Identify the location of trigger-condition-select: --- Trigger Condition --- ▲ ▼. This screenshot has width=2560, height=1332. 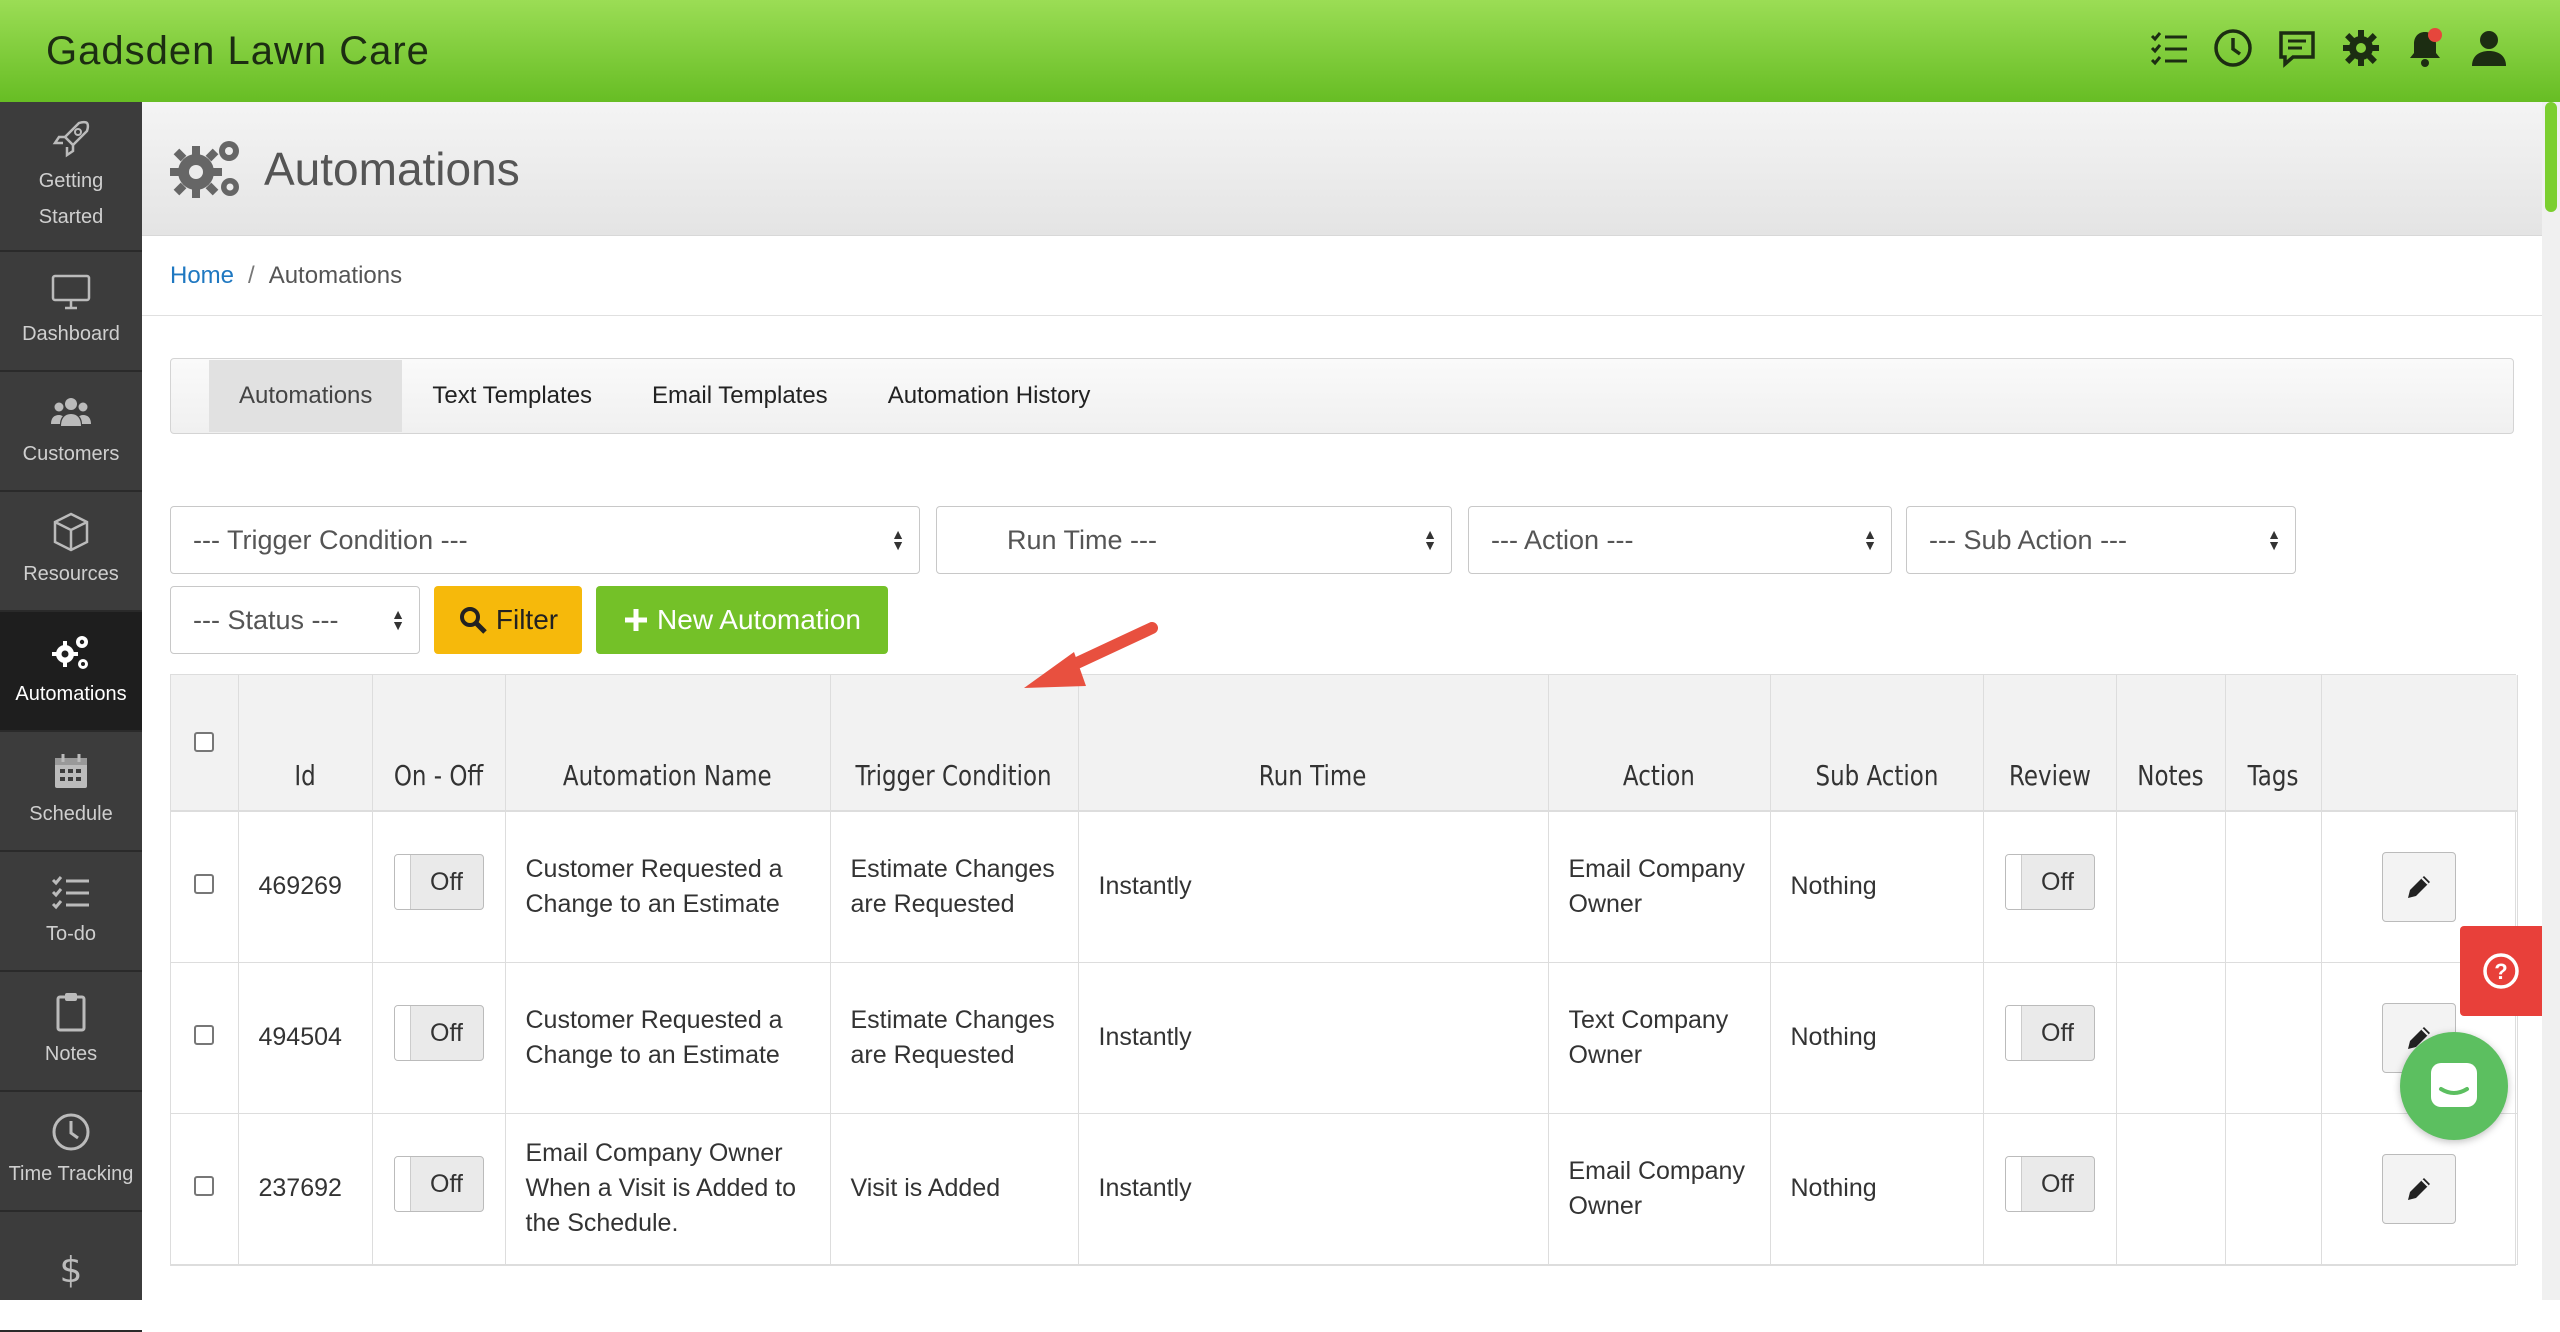
(545, 540).